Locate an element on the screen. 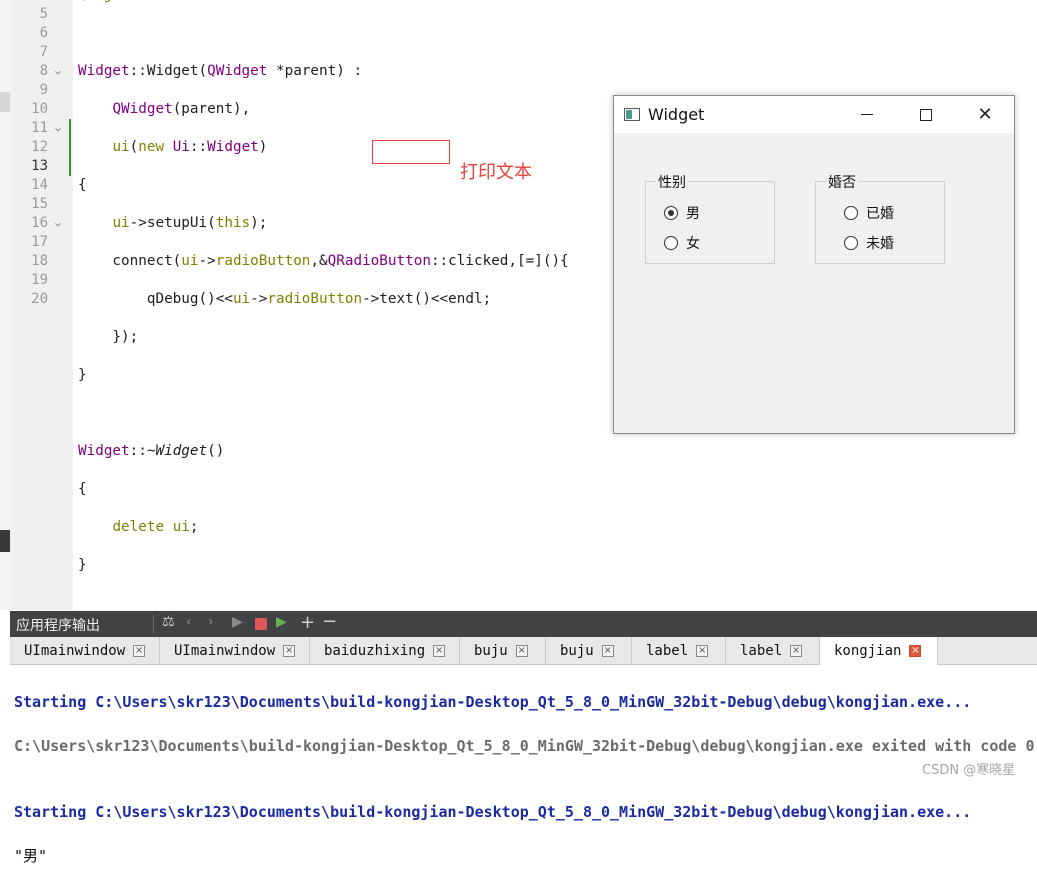  strip-marker-dark is located at coordinates (5, 541).